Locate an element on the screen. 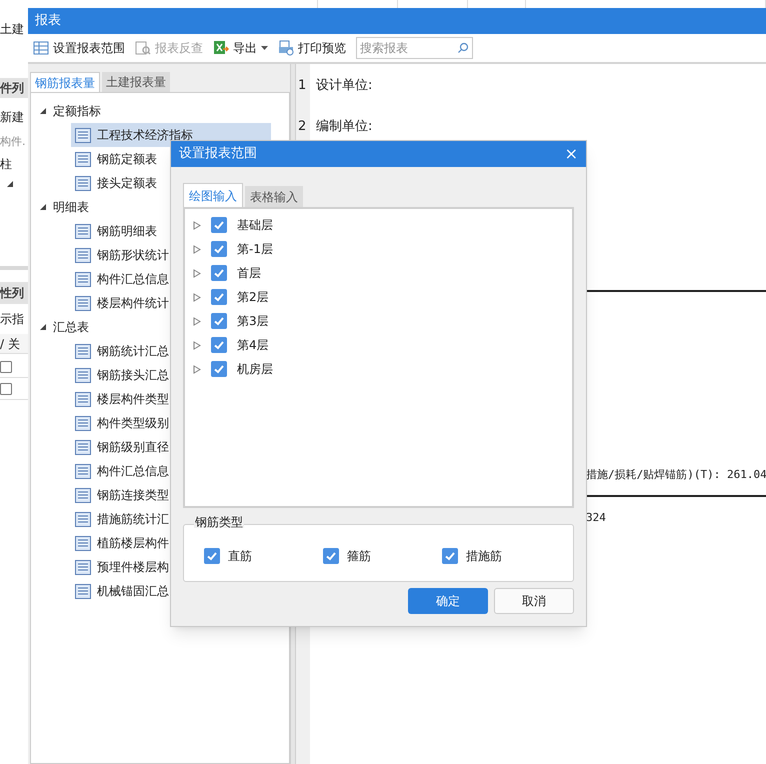 The width and height of the screenshot is (766, 764). tree-item-label: 钢筋接头汇总 is located at coordinates (133, 375).